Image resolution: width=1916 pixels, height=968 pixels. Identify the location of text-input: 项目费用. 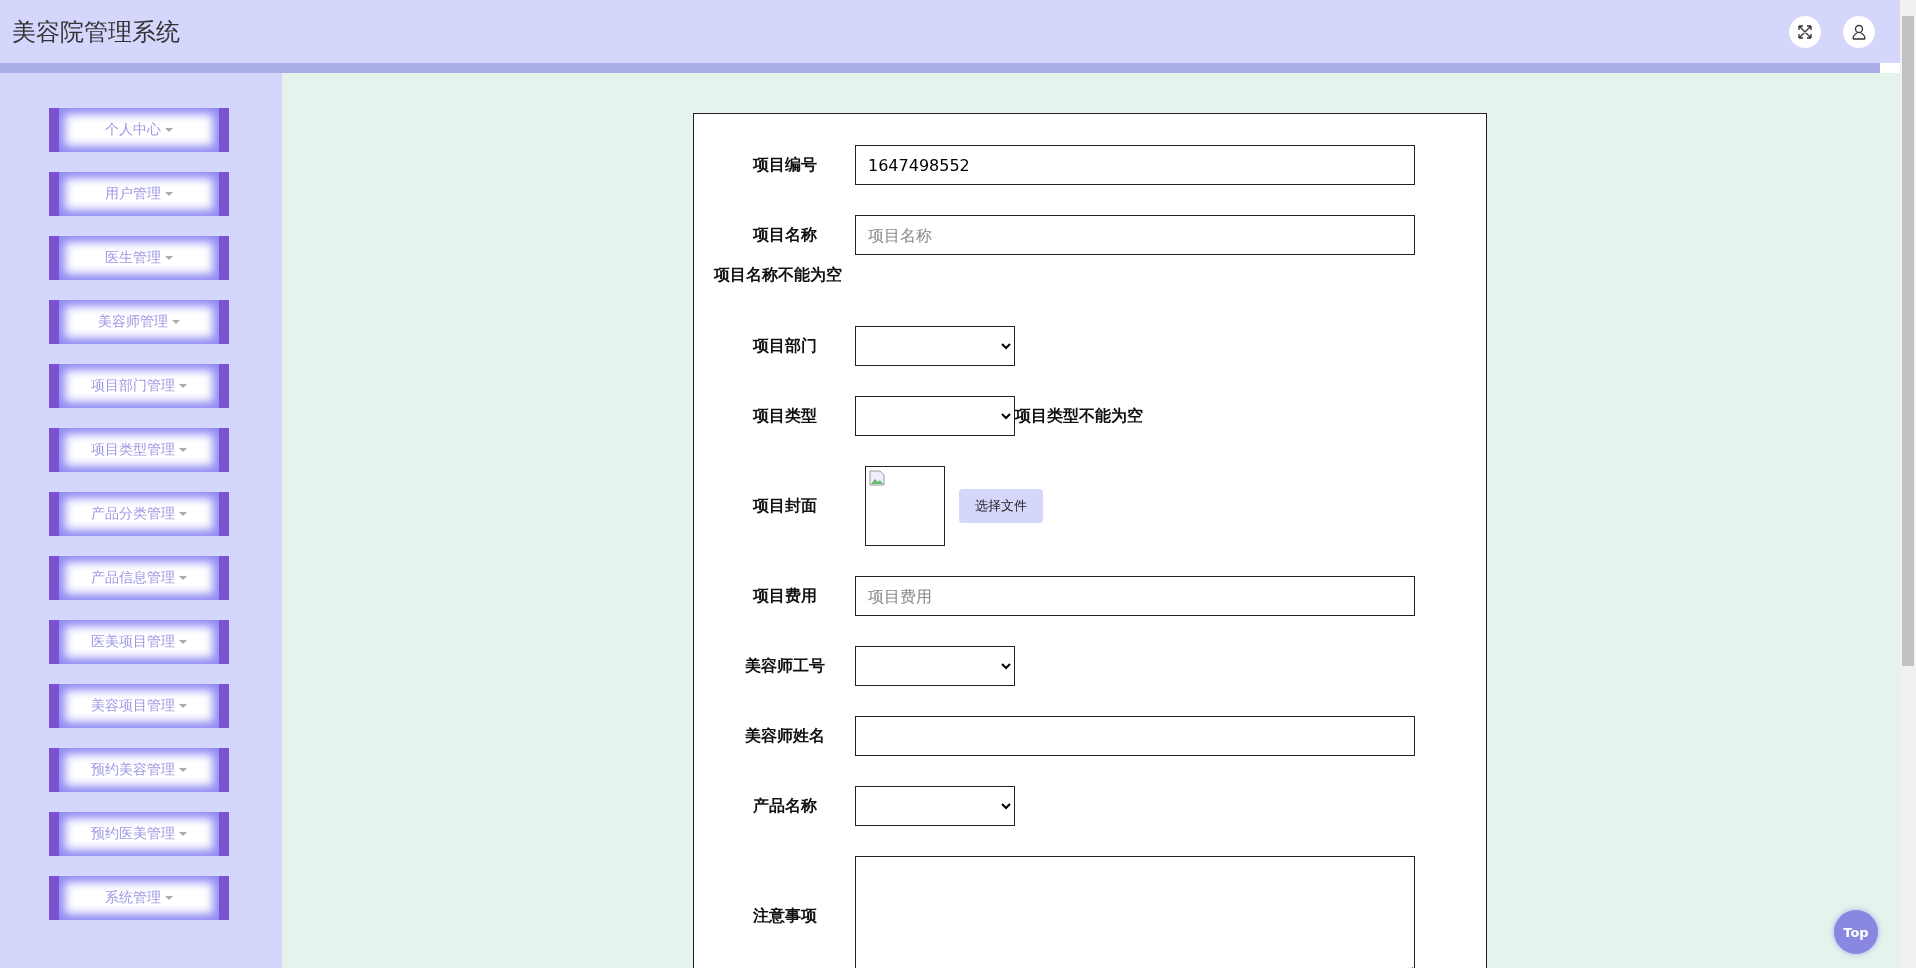
(1135, 596).